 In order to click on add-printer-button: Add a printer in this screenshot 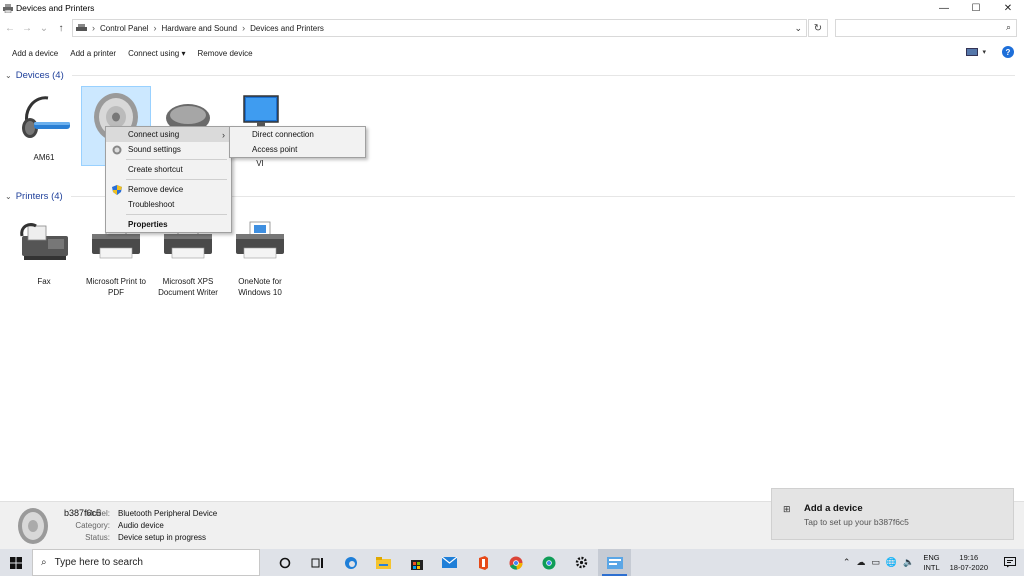, I will do `click(93, 53)`.